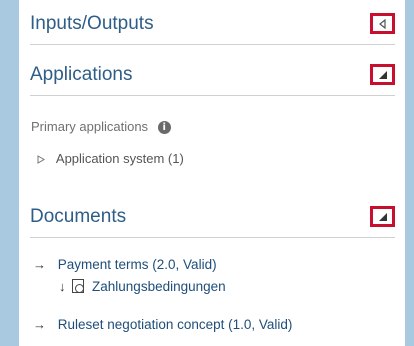 The width and height of the screenshot is (414, 346). I want to click on application-system-row: Application system (1), so click(110, 158).